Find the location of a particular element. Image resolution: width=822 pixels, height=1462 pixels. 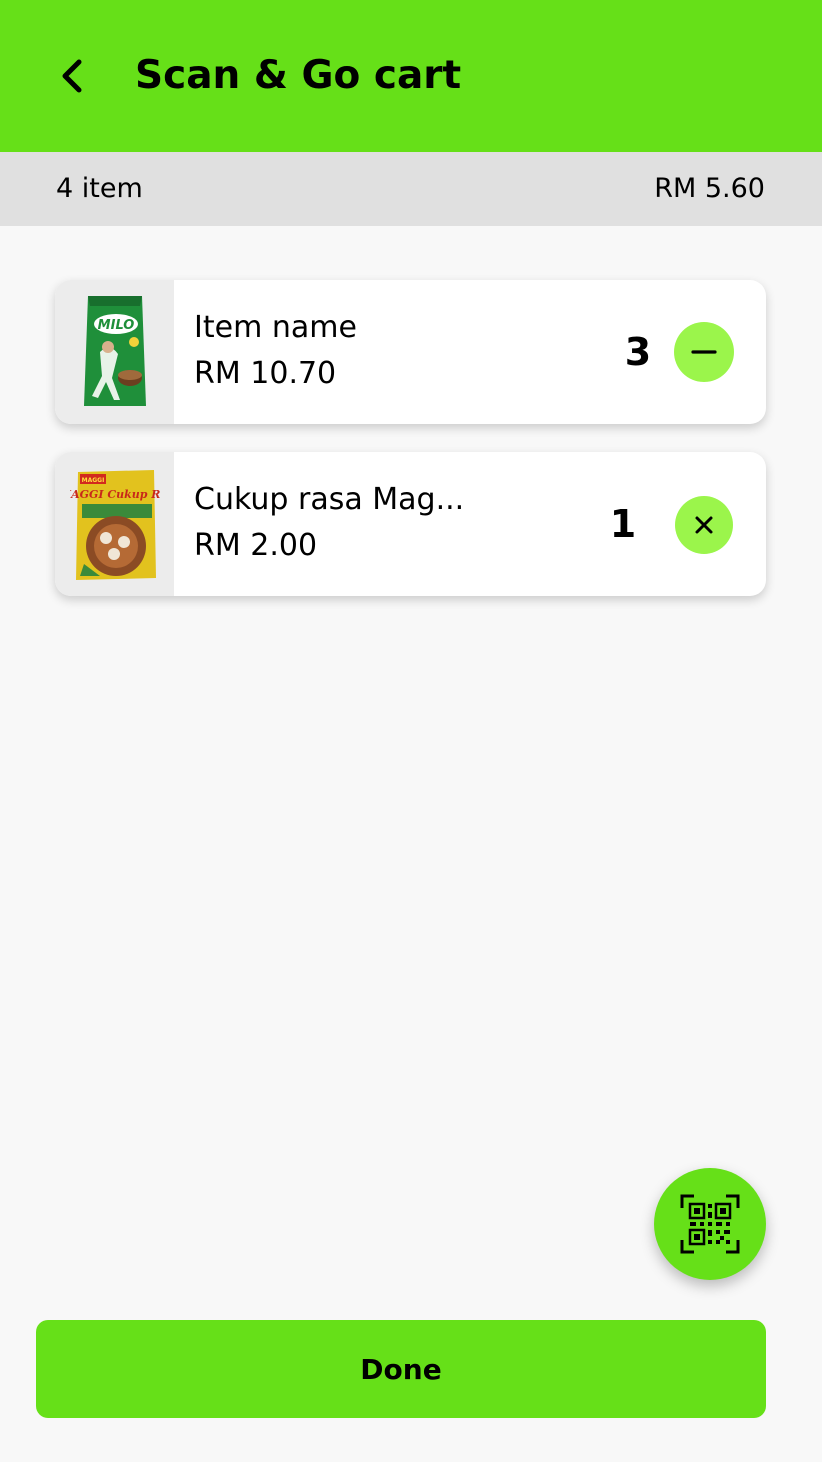

product-image: MAGGI MAGGI Cukup Rasa is located at coordinates (114, 524).